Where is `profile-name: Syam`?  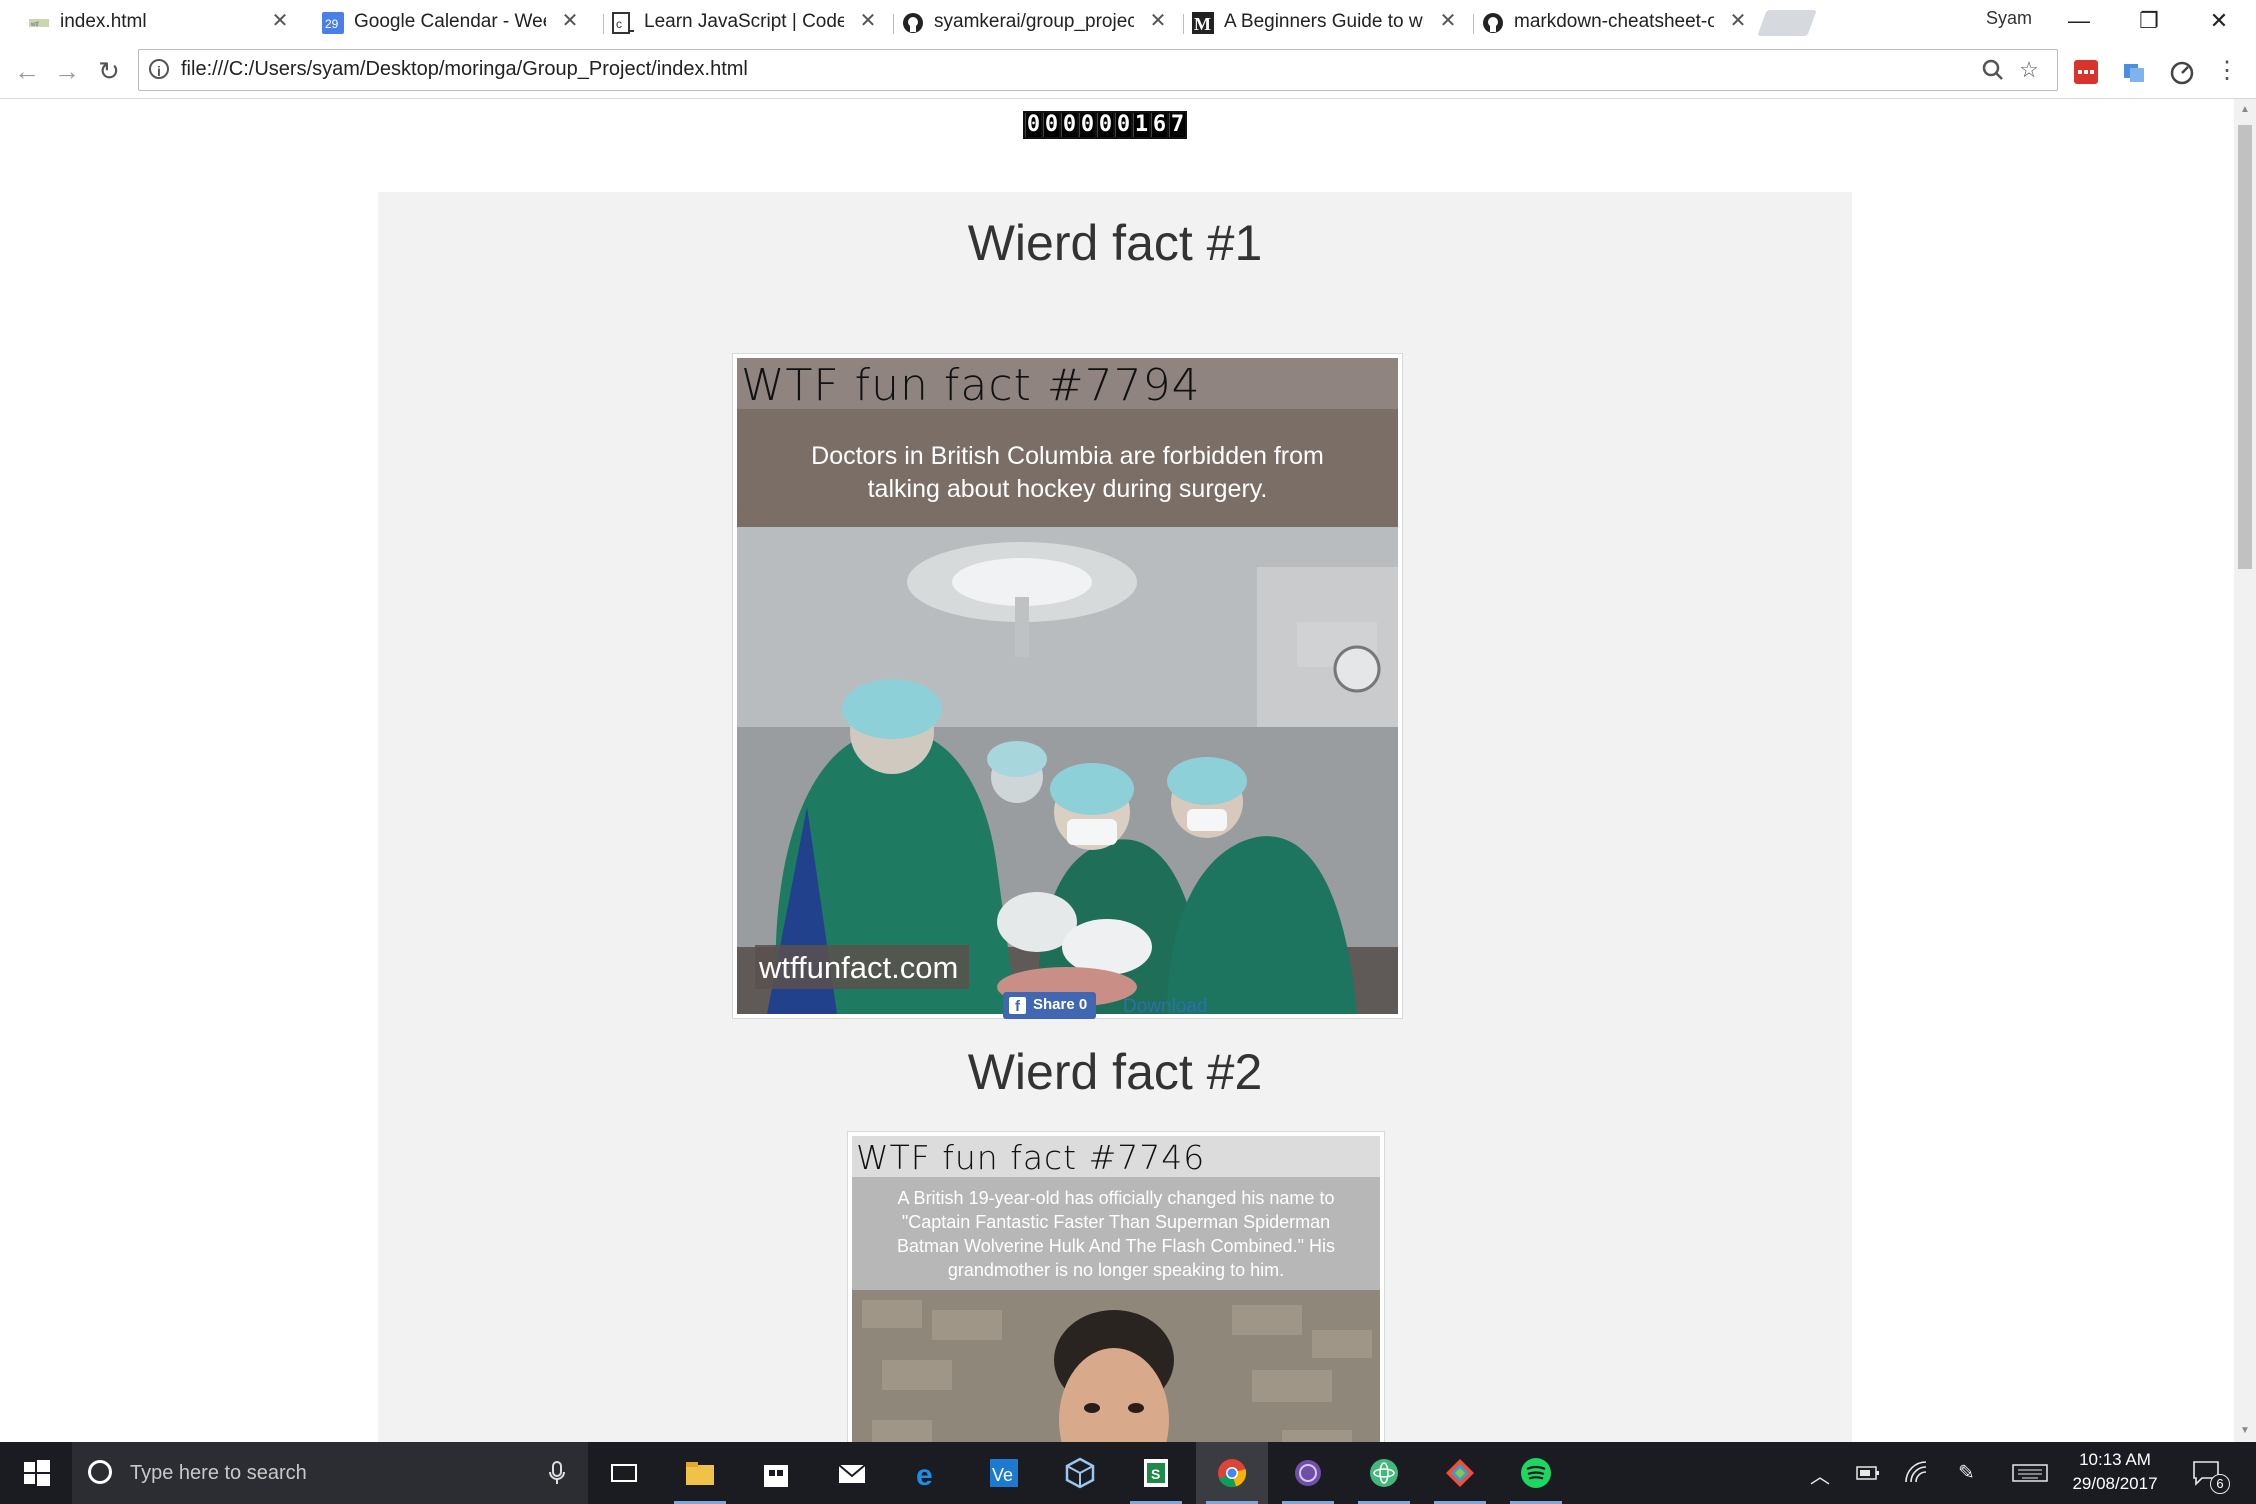
profile-name: Syam is located at coordinates (2009, 18).